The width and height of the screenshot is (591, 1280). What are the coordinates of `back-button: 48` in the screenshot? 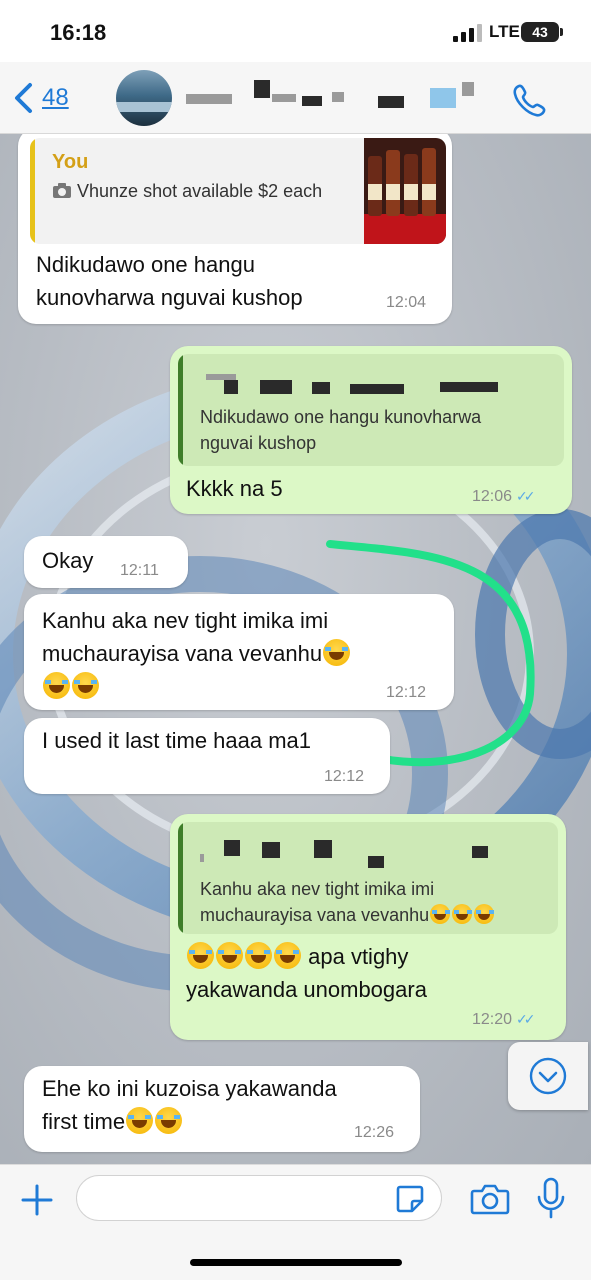 It's located at (52, 98).